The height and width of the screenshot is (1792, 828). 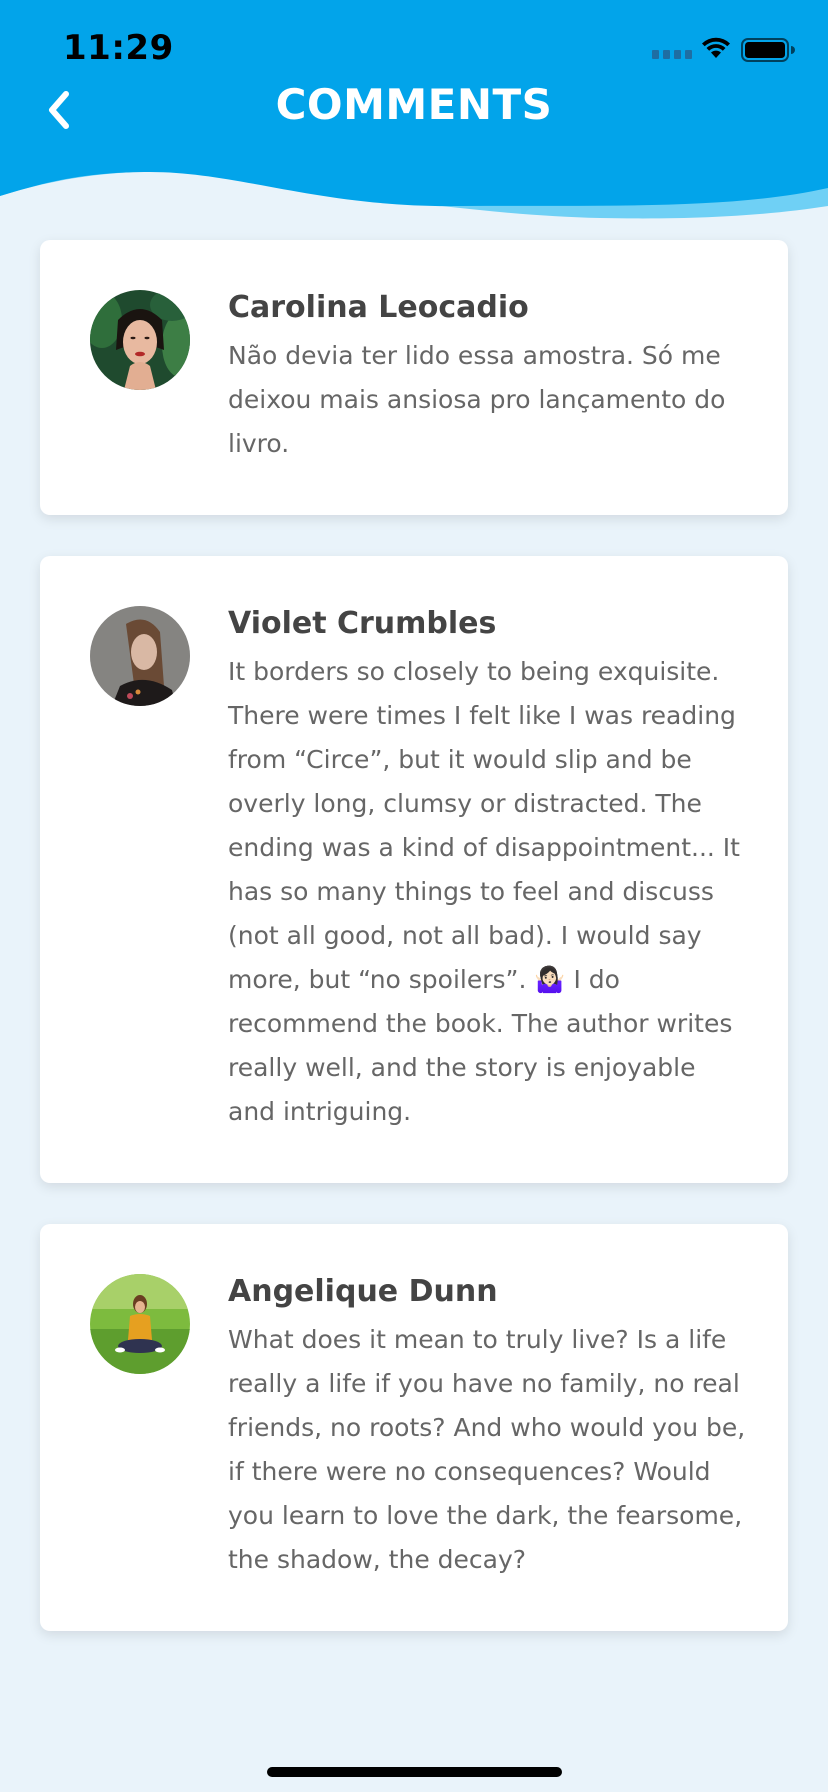 What do you see at coordinates (672, 54) in the screenshot?
I see `cellular-signal-icon` at bounding box center [672, 54].